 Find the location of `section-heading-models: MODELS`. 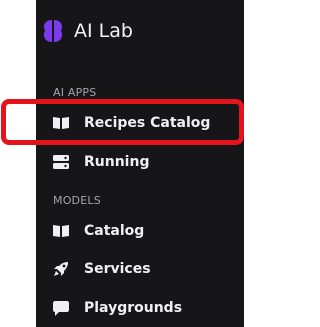

section-heading-models: MODELS is located at coordinates (77, 200).